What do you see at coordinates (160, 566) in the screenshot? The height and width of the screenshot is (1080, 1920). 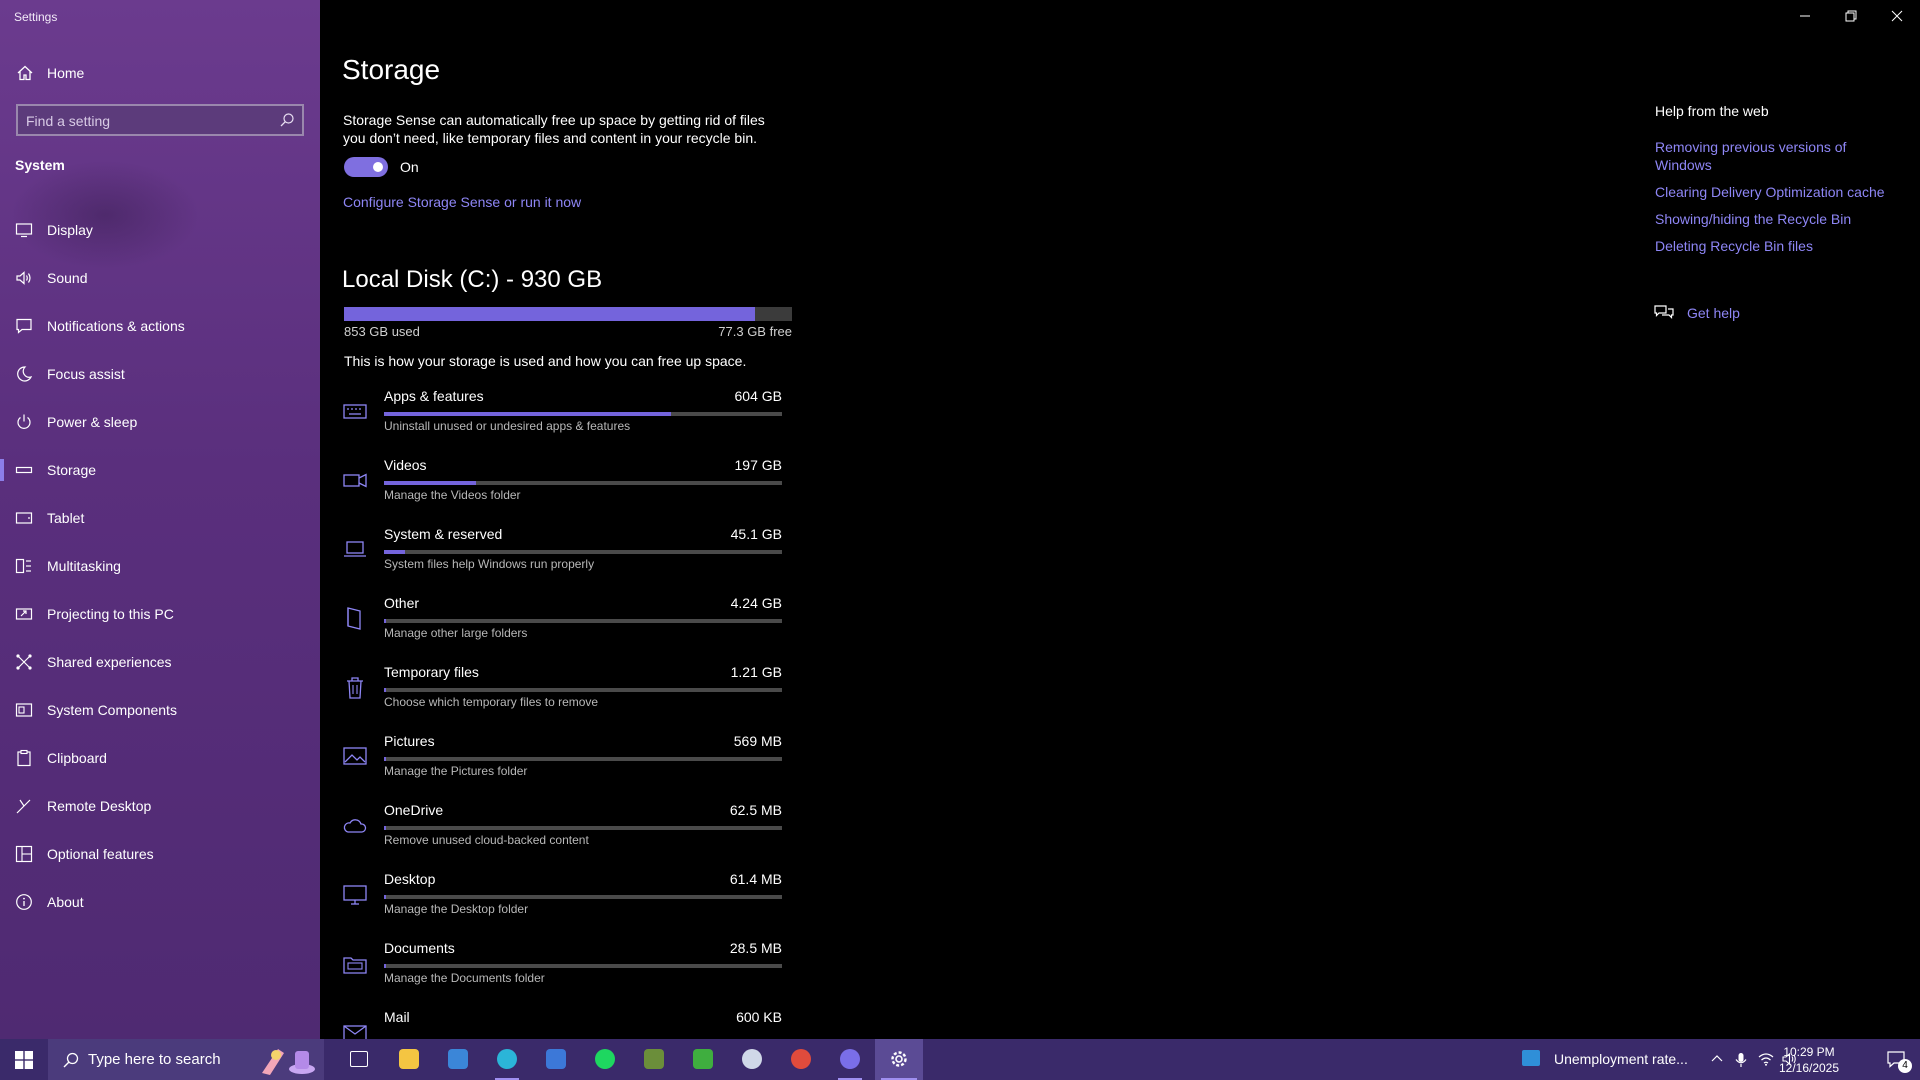 I see `sidebar-item-multitasking: Multitasking` at bounding box center [160, 566].